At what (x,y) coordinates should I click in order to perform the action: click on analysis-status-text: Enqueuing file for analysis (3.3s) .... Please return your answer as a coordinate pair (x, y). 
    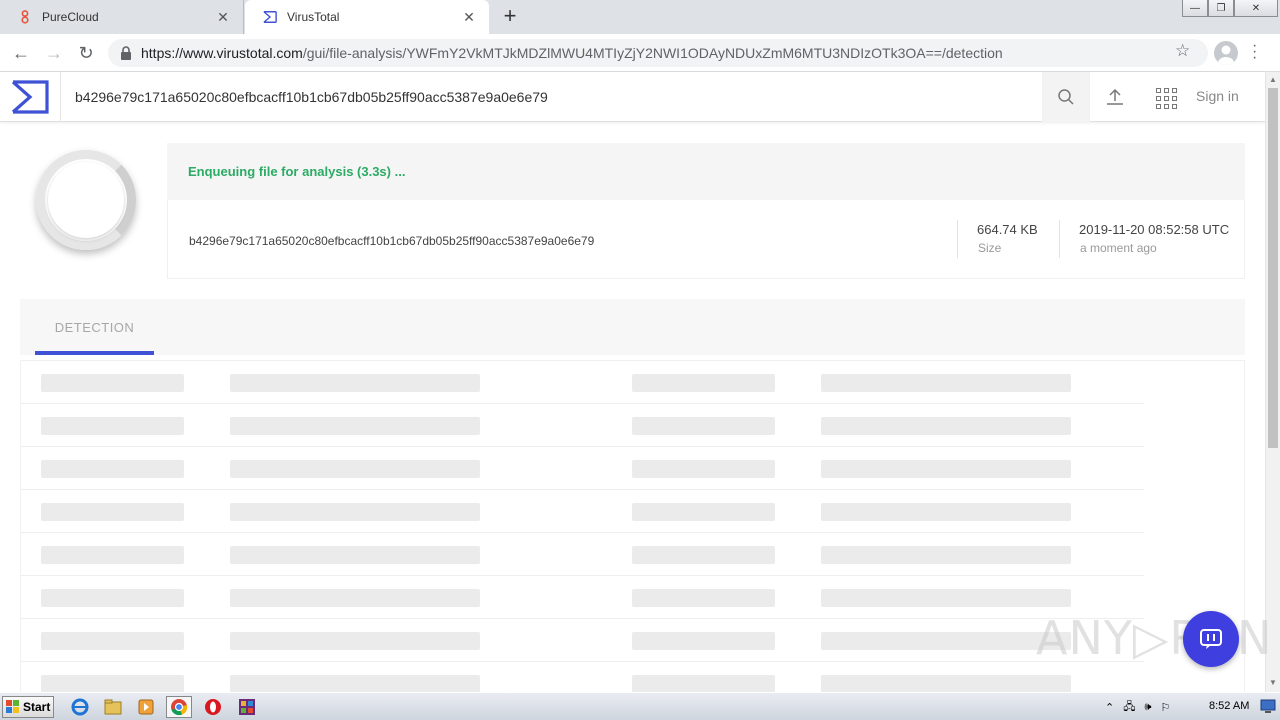
    Looking at the image, I should click on (297, 171).